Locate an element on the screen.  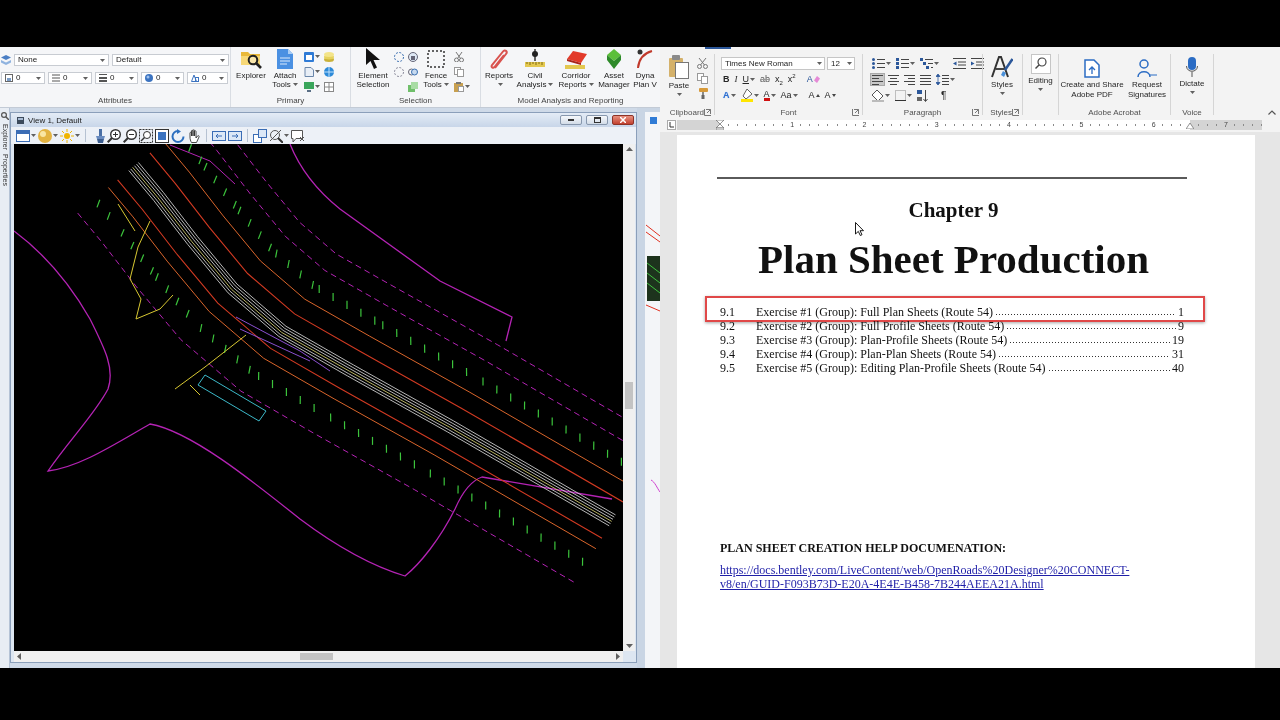
gem-icon is located at coordinates (614, 58).